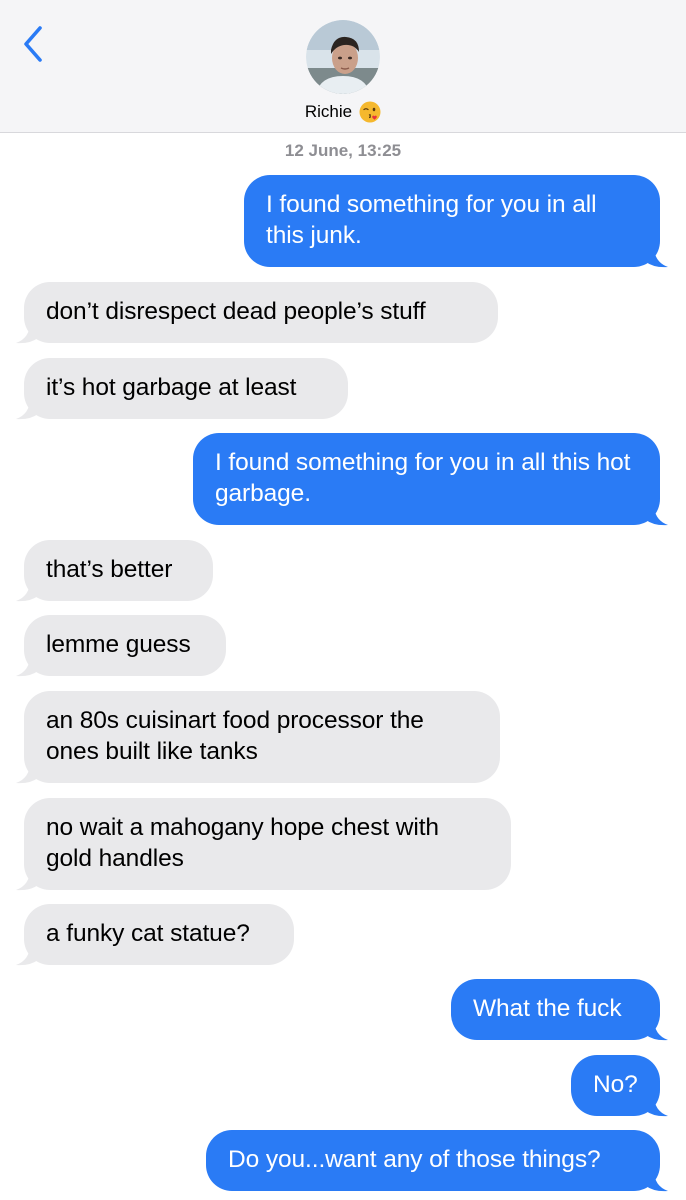 The height and width of the screenshot is (1200, 686). What do you see at coordinates (615, 1084) in the screenshot?
I see `message-text: No?` at bounding box center [615, 1084].